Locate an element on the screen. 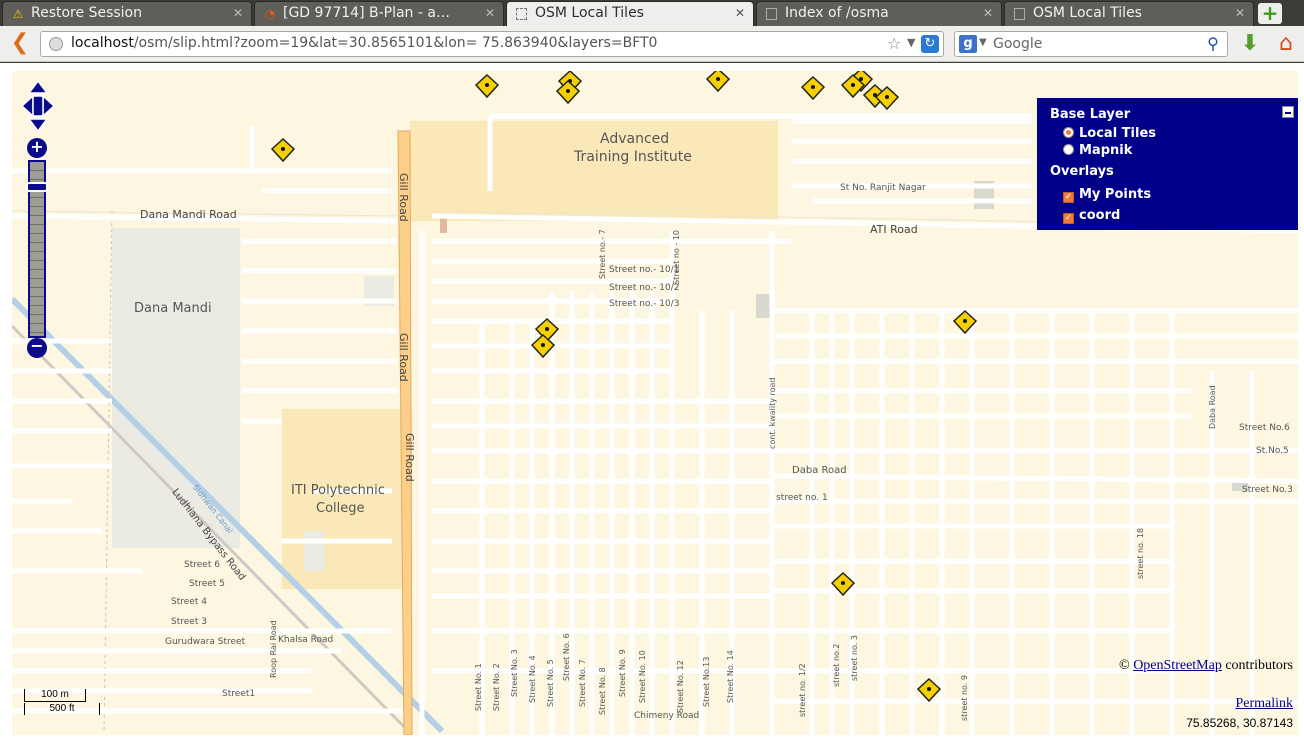  map-label: Street no.- 10/3 is located at coordinates (644, 304).